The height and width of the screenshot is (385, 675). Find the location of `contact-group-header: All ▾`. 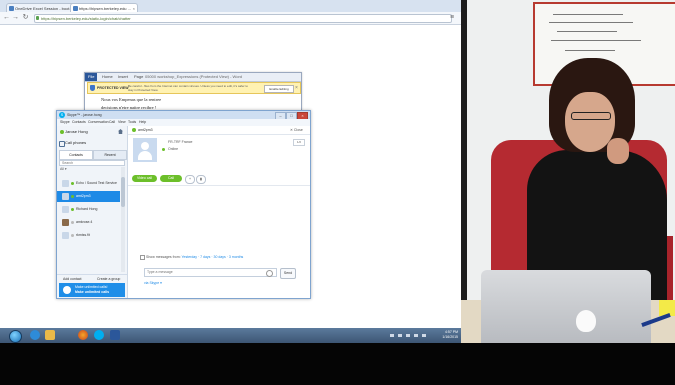

contact-group-header: All ▾ is located at coordinates (63, 169).